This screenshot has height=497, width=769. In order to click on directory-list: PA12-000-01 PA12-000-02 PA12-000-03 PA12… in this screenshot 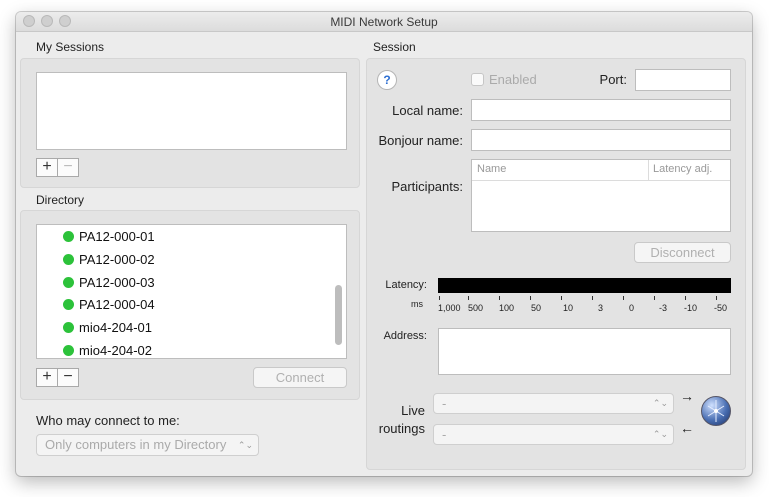, I will do `click(191, 291)`.